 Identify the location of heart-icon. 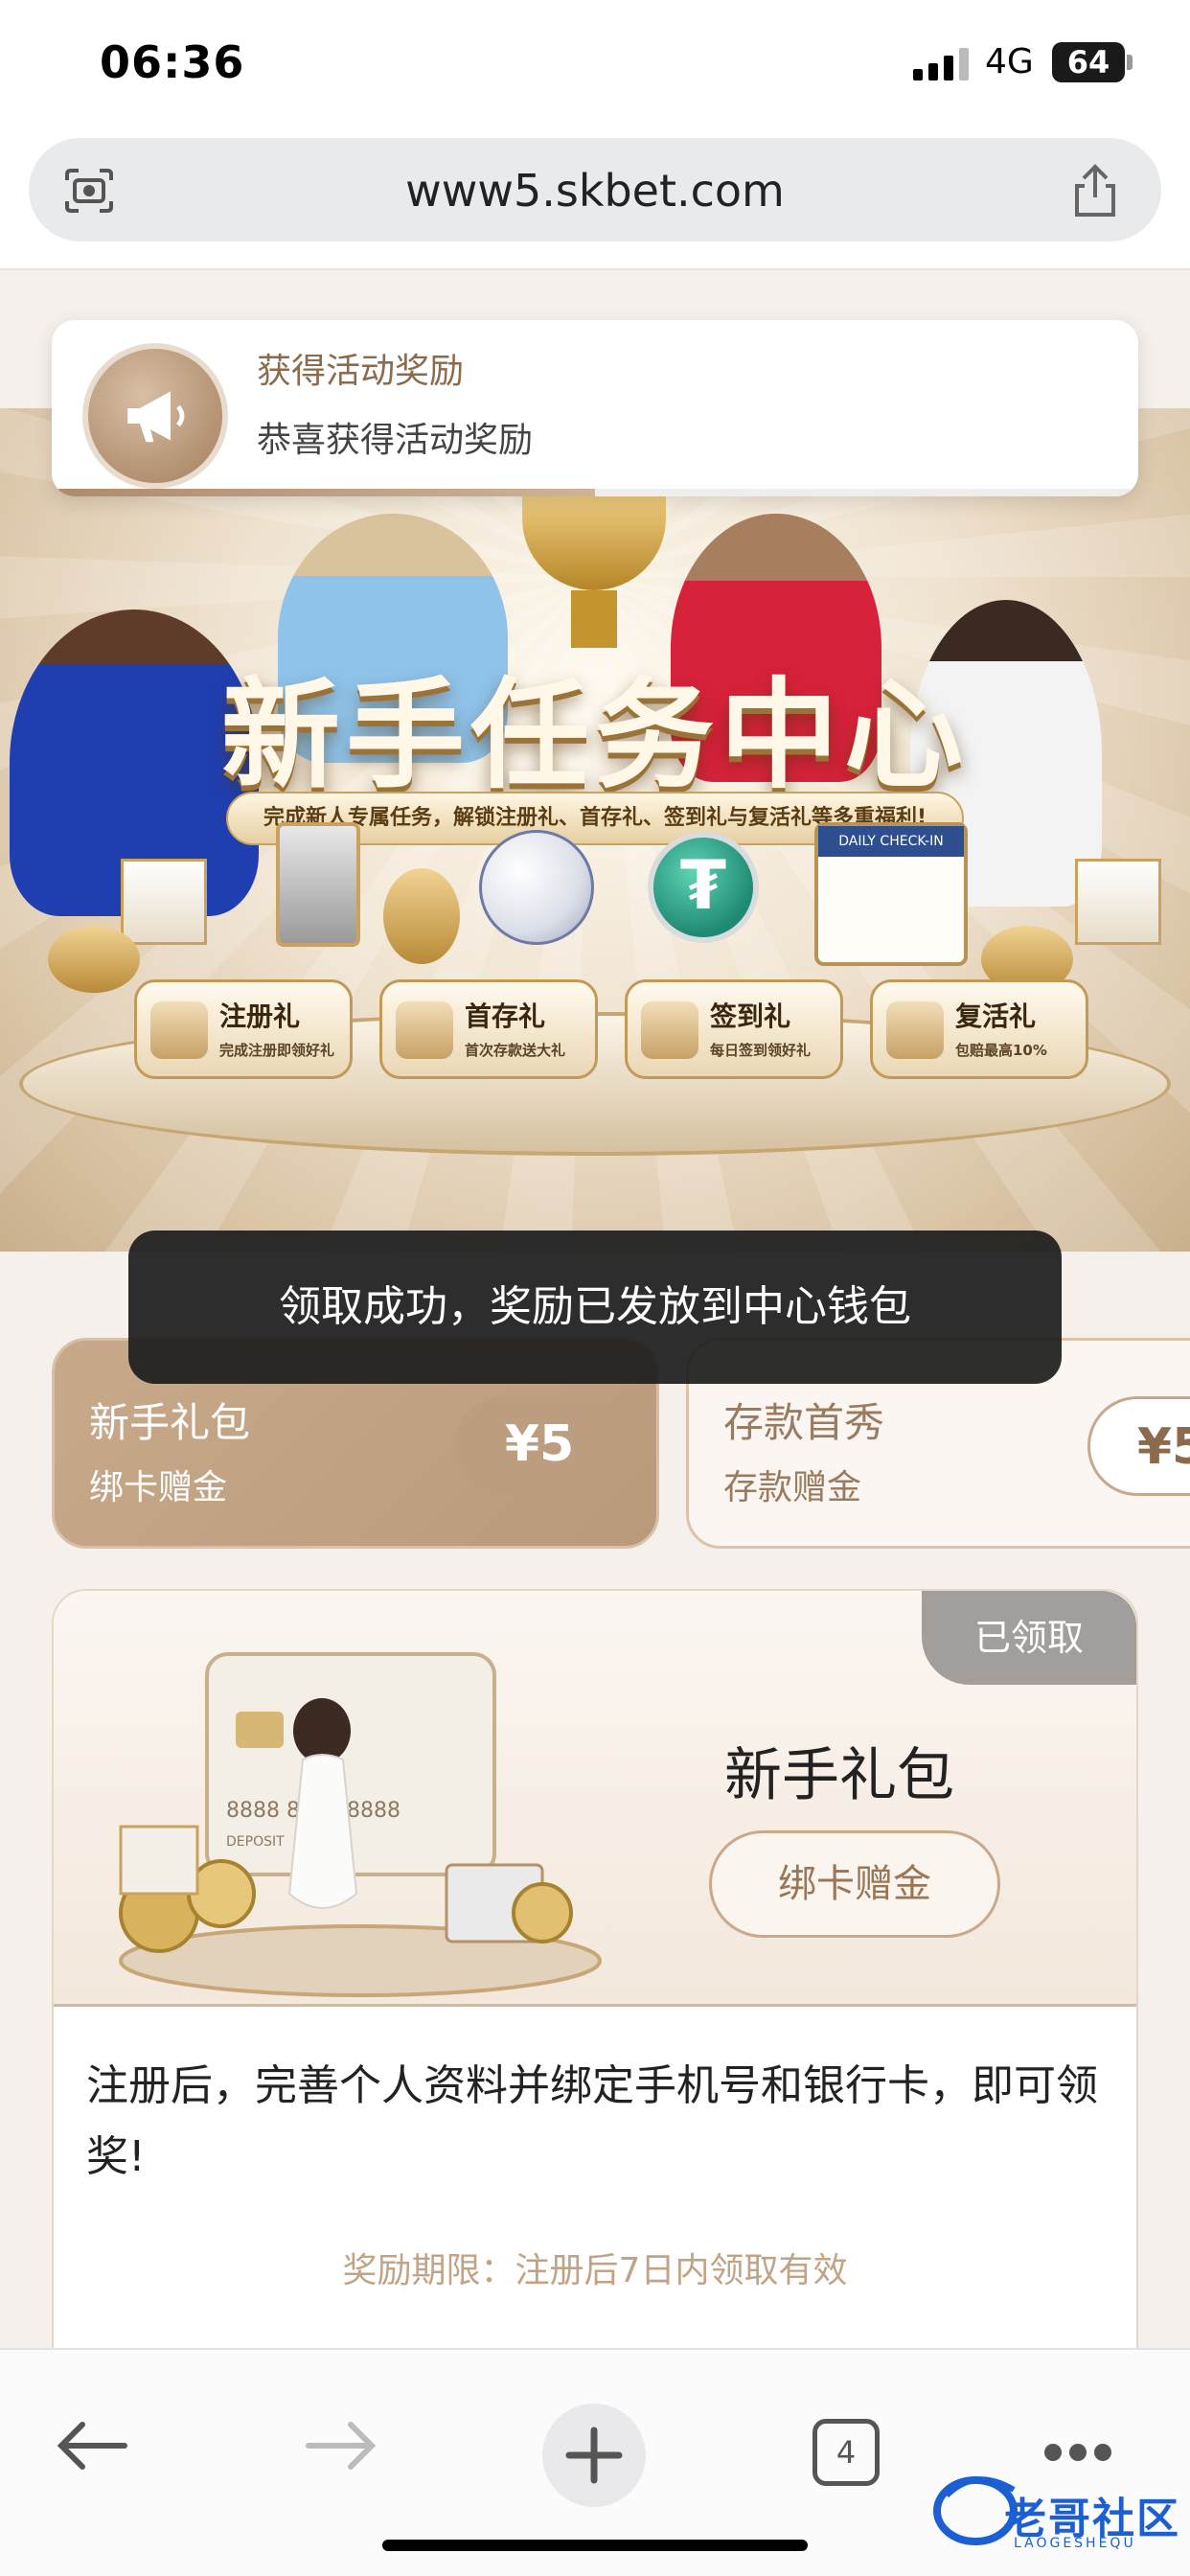
(915, 1030).